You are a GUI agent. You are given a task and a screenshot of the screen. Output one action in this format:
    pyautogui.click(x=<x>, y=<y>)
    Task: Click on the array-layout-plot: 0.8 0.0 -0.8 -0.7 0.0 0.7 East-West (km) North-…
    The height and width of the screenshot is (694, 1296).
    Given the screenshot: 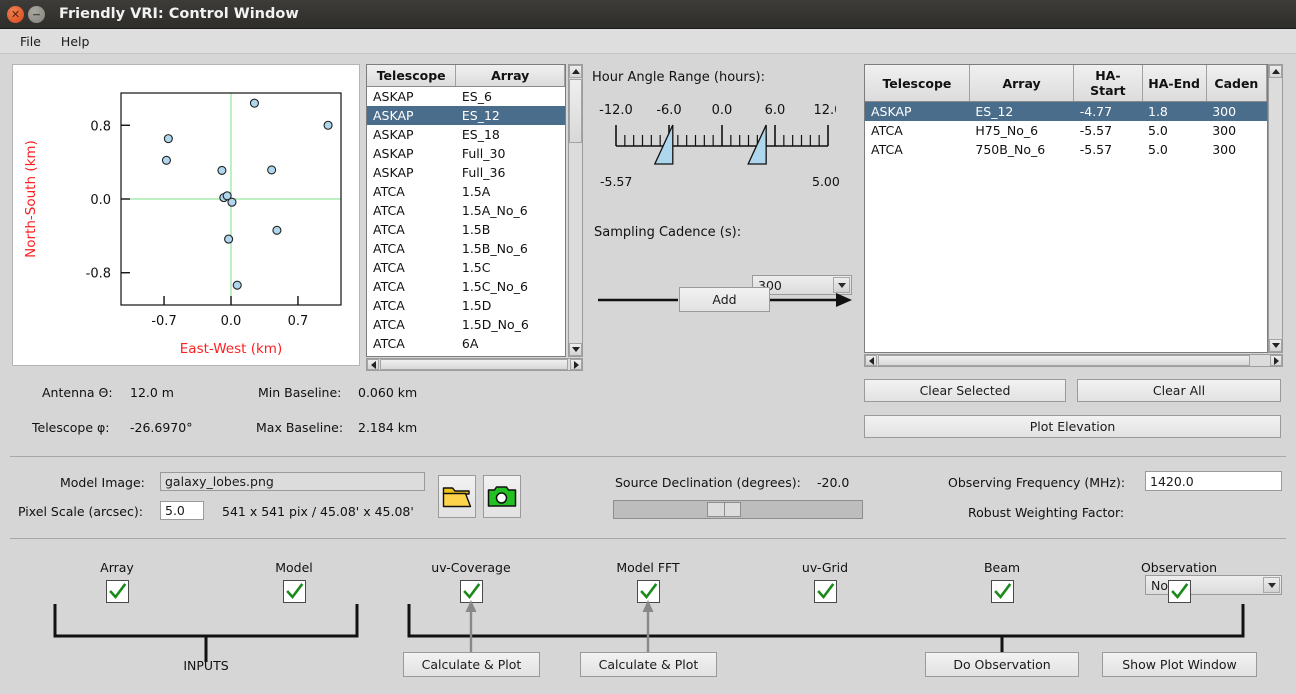 What is the action you would take?
    pyautogui.click(x=186, y=215)
    